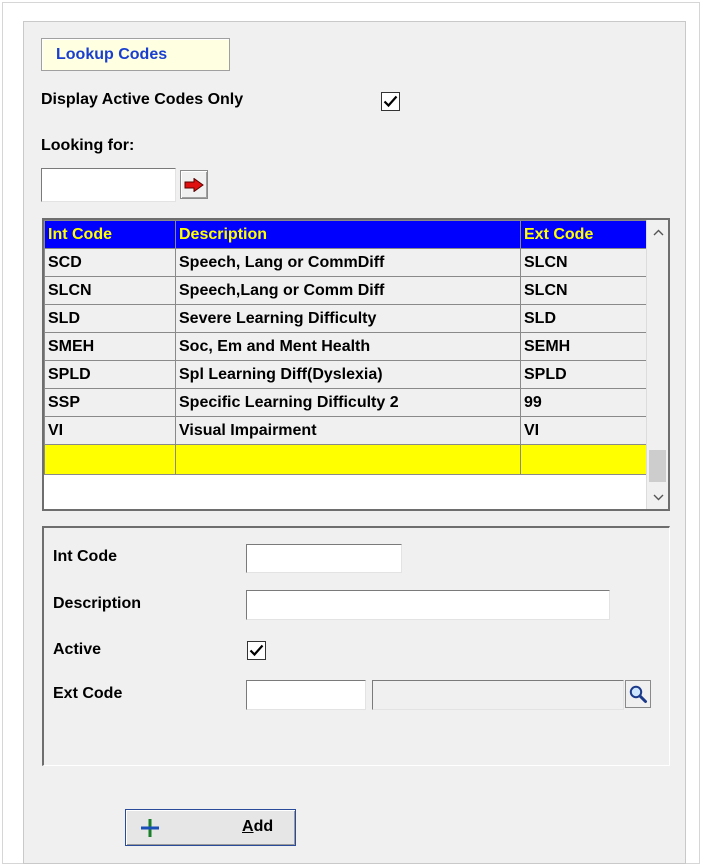 The height and width of the screenshot is (866, 702). I want to click on new-description-cell, so click(348, 459).